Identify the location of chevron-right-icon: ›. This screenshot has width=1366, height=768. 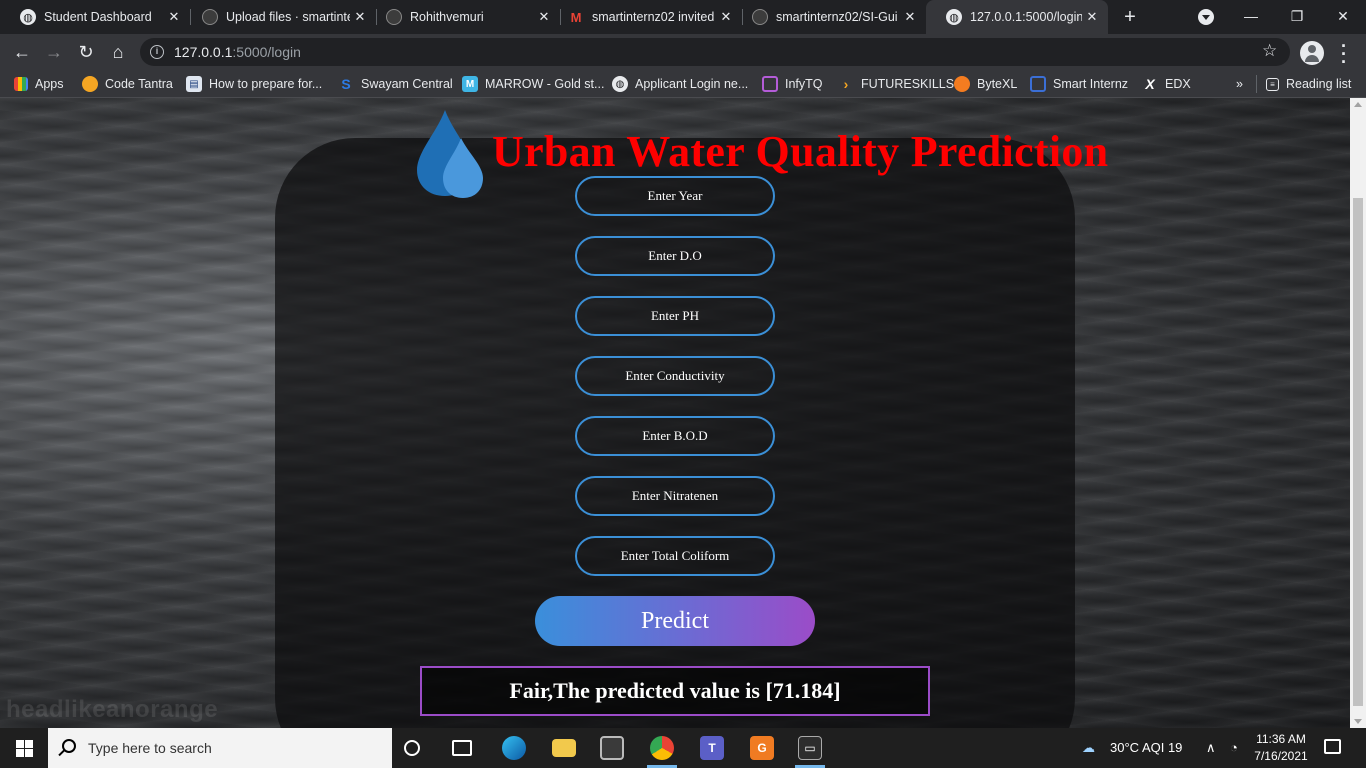
(846, 84).